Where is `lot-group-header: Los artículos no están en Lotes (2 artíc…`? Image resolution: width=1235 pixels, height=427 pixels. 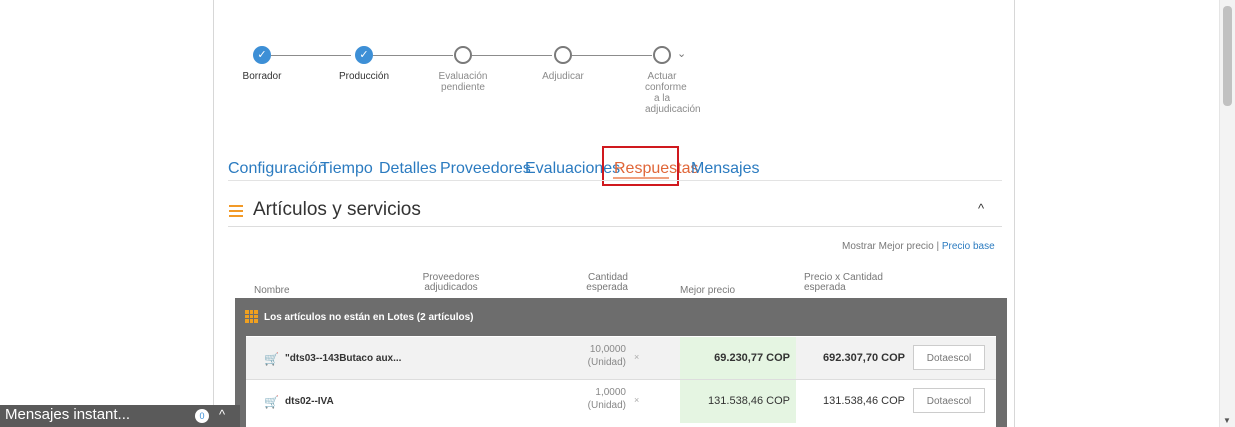
lot-group-header: Los artículos no están en Lotes (2 artíc… is located at coordinates (621, 317).